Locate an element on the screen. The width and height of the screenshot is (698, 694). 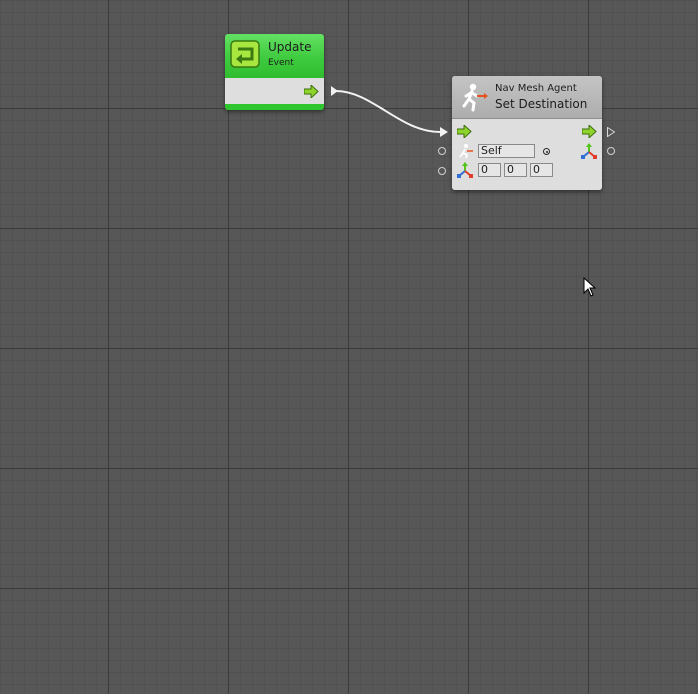
destination-x-field: 0 is located at coordinates (489, 170).